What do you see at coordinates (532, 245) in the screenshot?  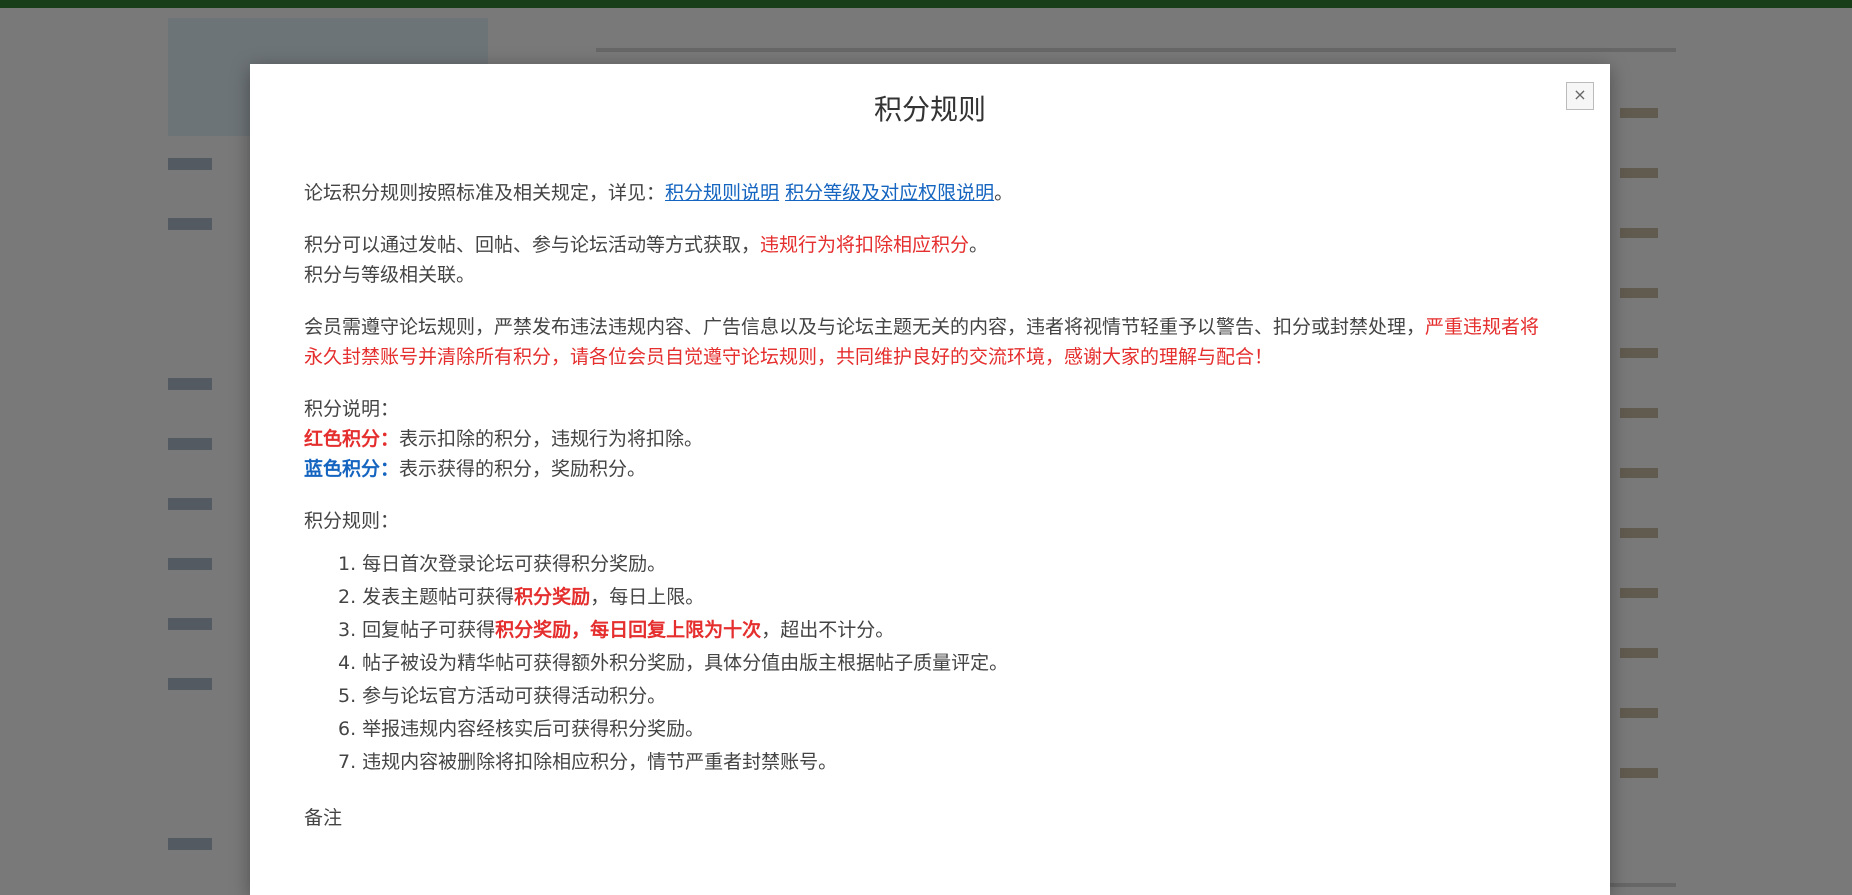 I see `points-text: 积分可以通过发帖、回帖、参与论坛活动等方式获取，` at bounding box center [532, 245].